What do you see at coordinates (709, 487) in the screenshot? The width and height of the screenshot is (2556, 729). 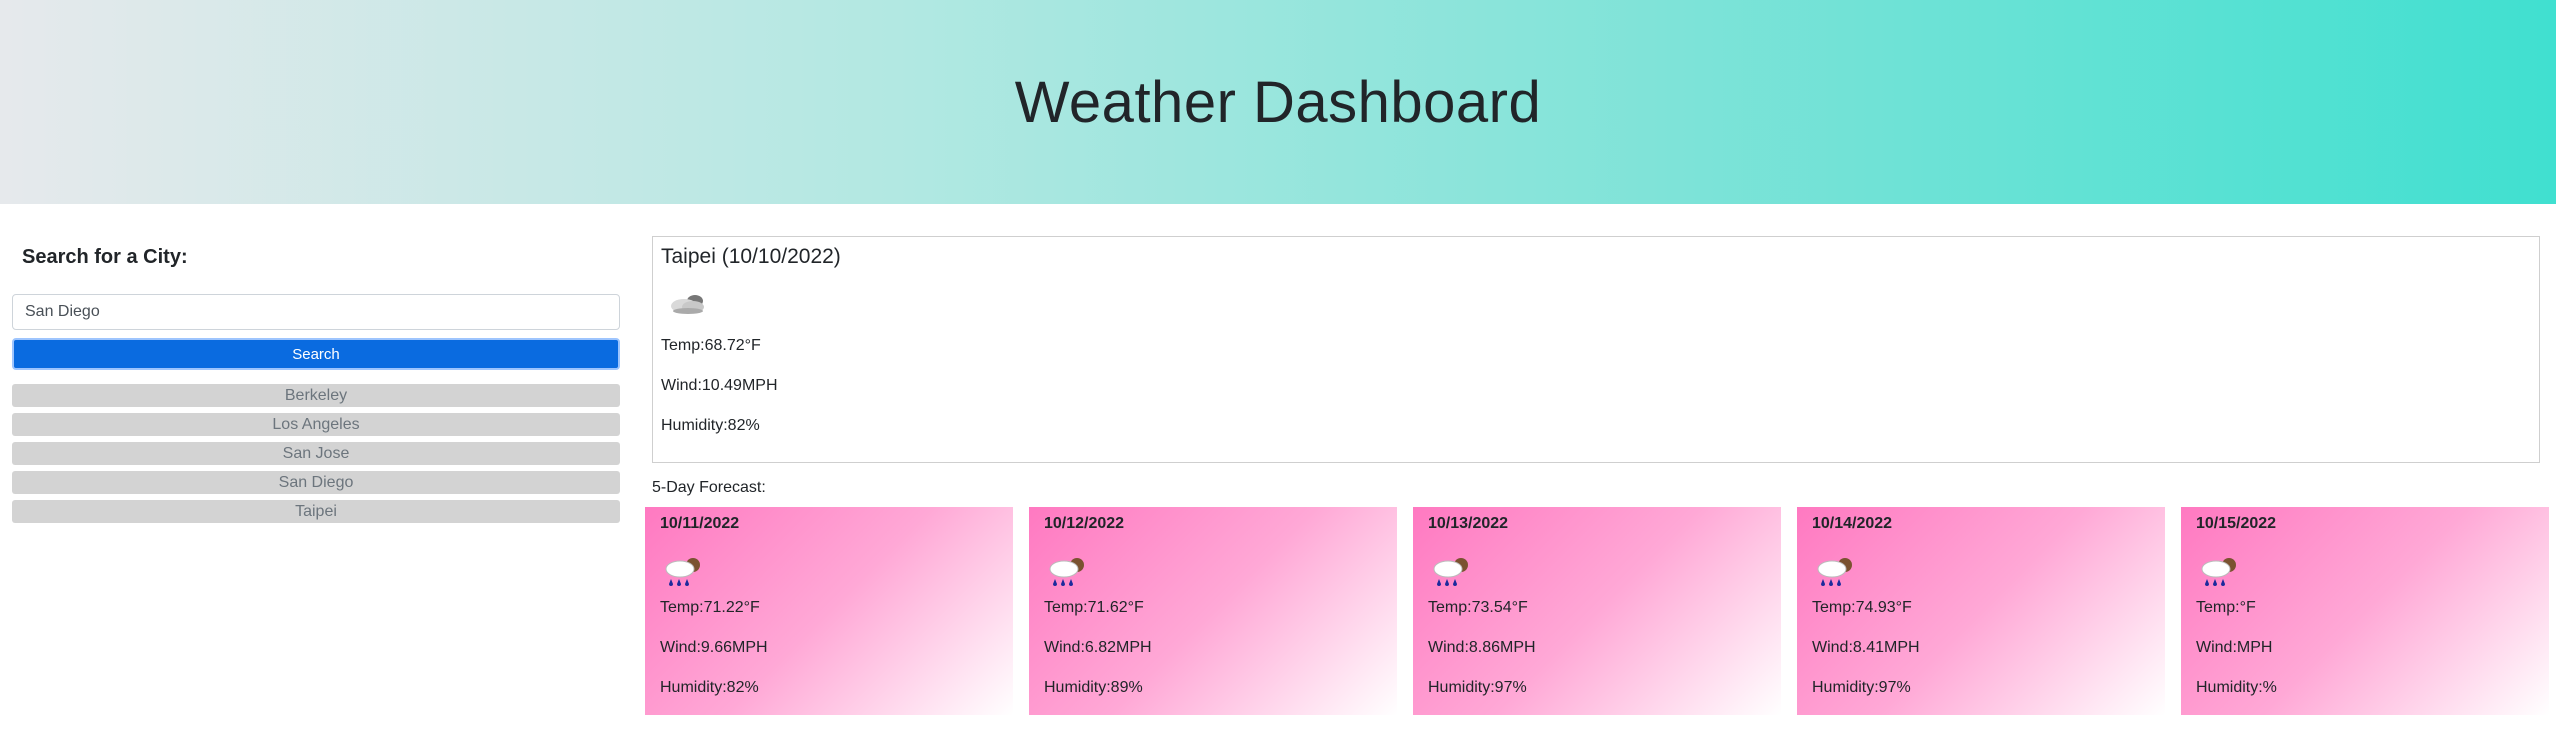 I see `forecast-heading: 5-Day Forecast:` at bounding box center [709, 487].